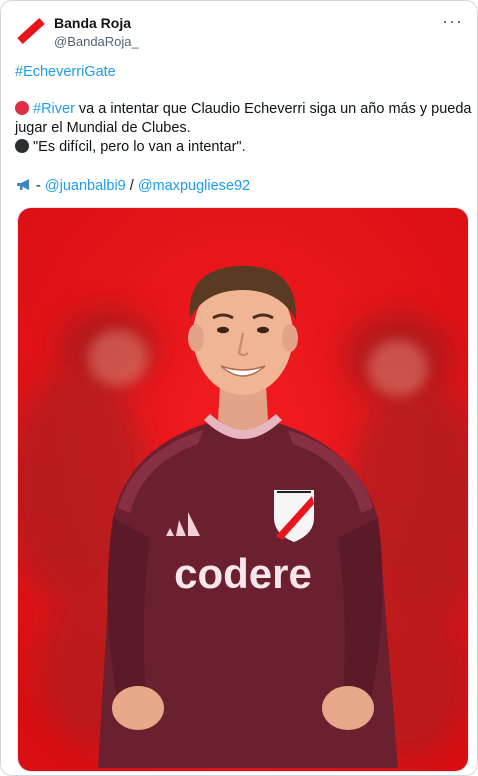  Describe the element at coordinates (22, 108) in the screenshot. I see `red-circle-icon` at that location.